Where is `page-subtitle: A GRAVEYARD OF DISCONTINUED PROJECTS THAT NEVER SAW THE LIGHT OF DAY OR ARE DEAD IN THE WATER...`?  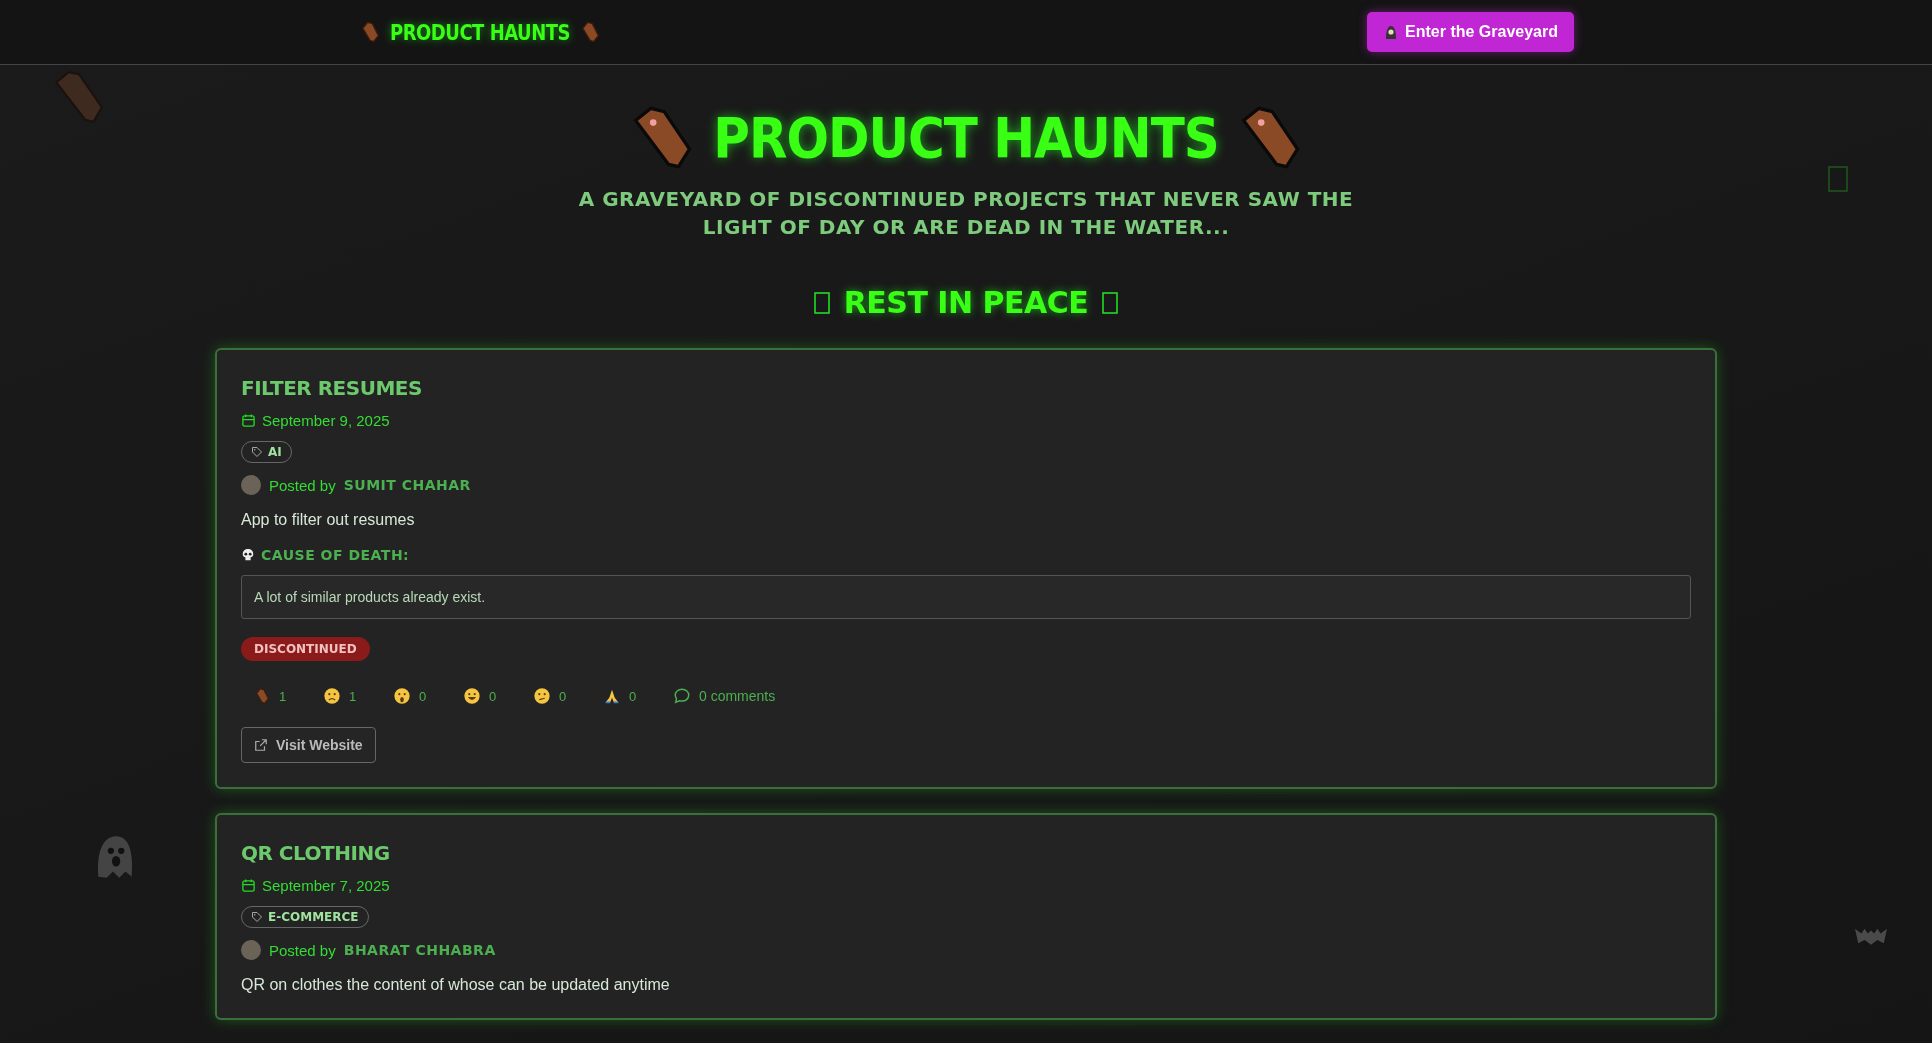
page-subtitle: A GRAVEYARD OF DISCONTINUED PROJECTS THAT NEVER SAW THE LIGHT OF DAY OR ARE DEAD IN THE WATER... is located at coordinates (966, 213).